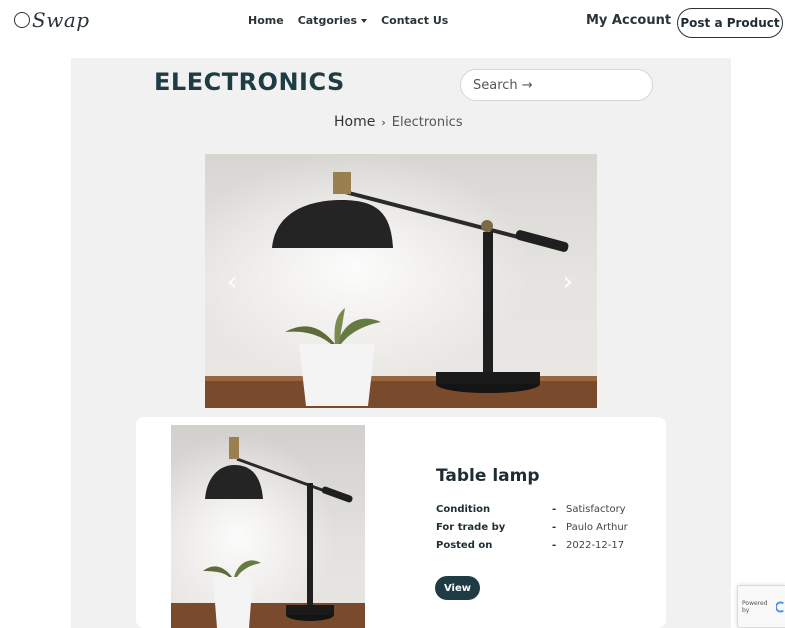  Describe the element at coordinates (463, 509) in the screenshot. I see `detail-label: Condition` at that location.